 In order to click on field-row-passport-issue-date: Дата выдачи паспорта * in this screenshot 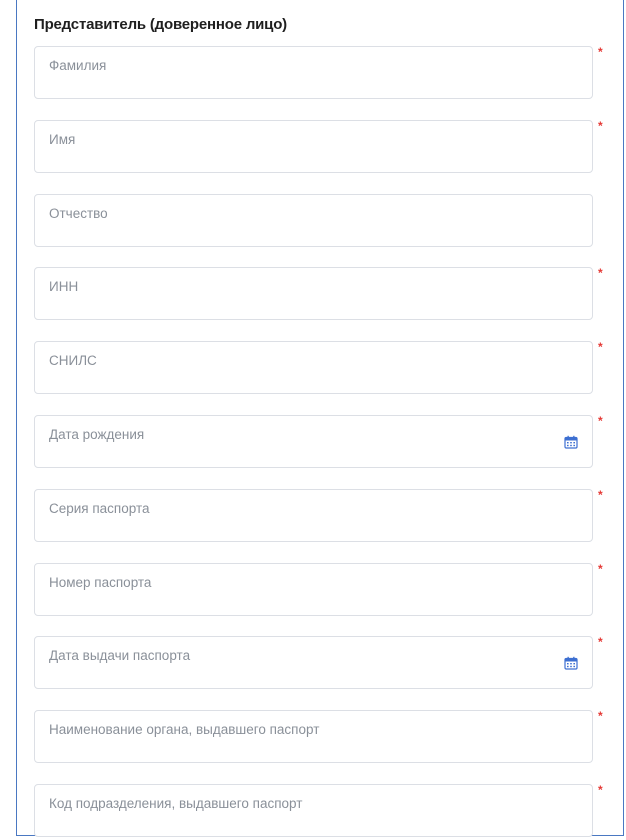, I will do `click(324, 663)`.